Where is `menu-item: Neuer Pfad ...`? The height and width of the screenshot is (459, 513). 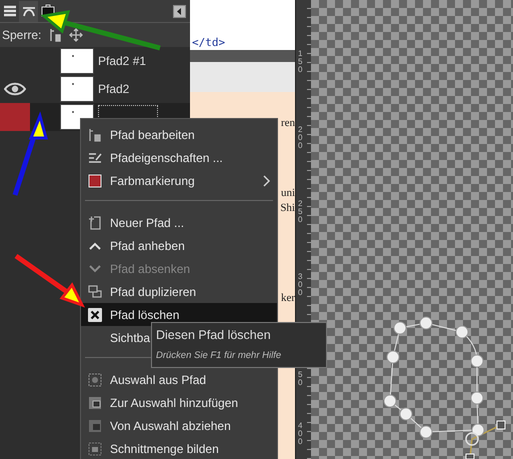
menu-item: Neuer Pfad ... is located at coordinates (179, 222).